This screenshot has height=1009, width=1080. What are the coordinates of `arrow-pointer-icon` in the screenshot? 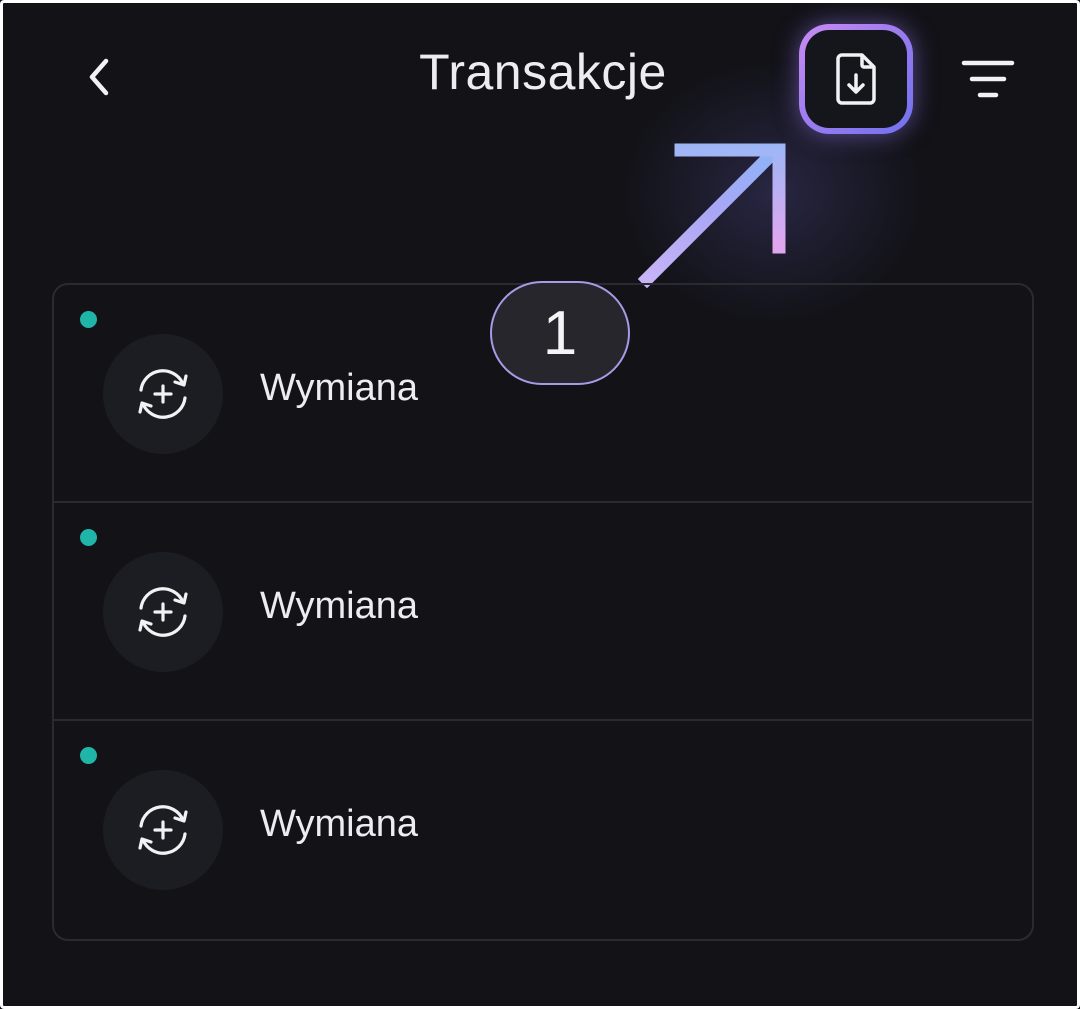 It's located at (711, 216).